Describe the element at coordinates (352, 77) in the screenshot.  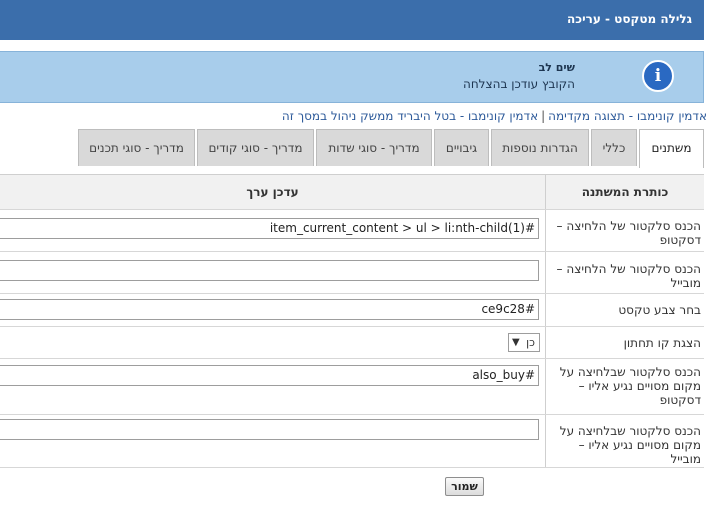
I see `success-notice: i שים לב הקובץ עודכן בהצלחה` at that location.